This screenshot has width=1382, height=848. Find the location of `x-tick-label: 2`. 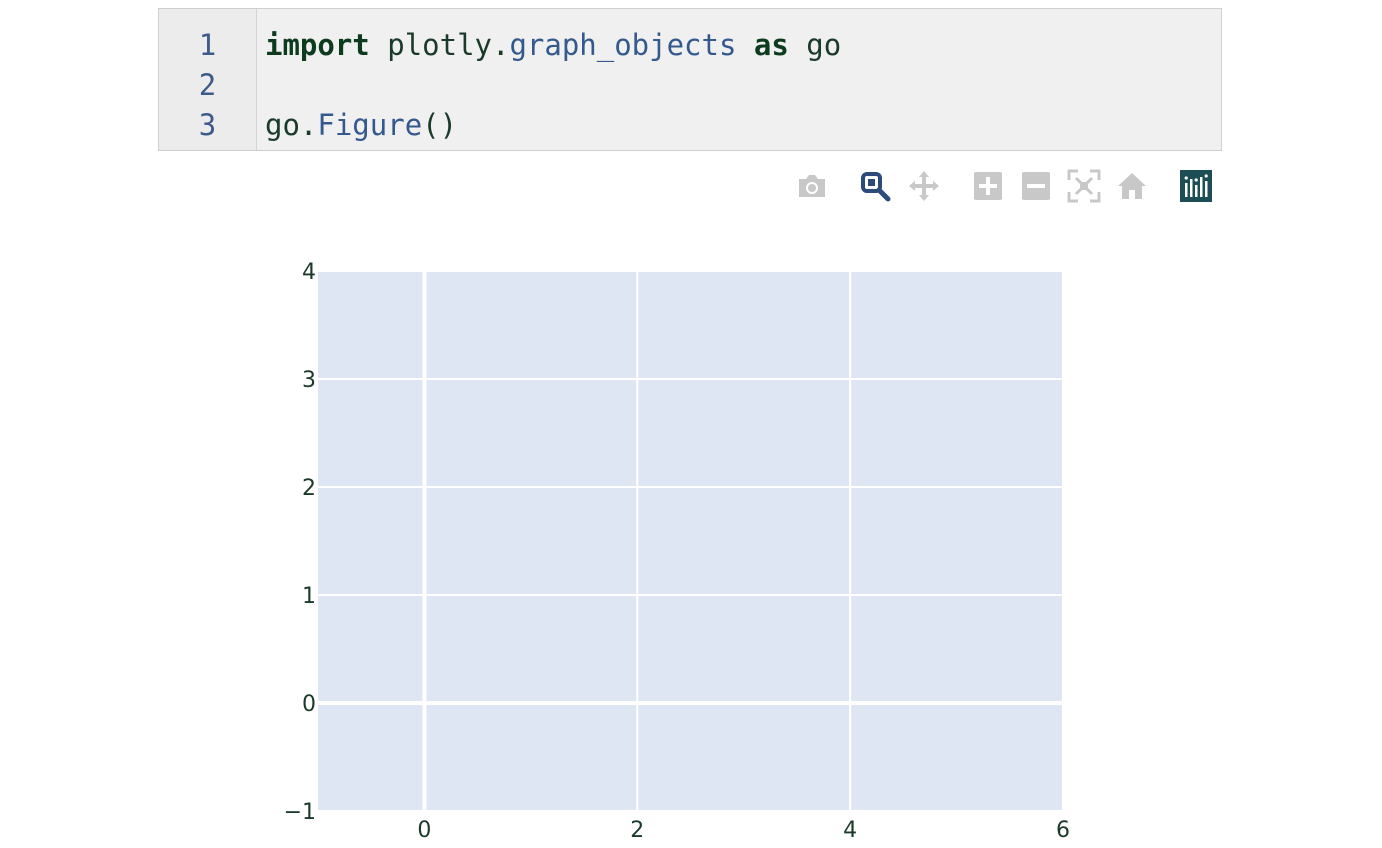

x-tick-label: 2 is located at coordinates (637, 830).